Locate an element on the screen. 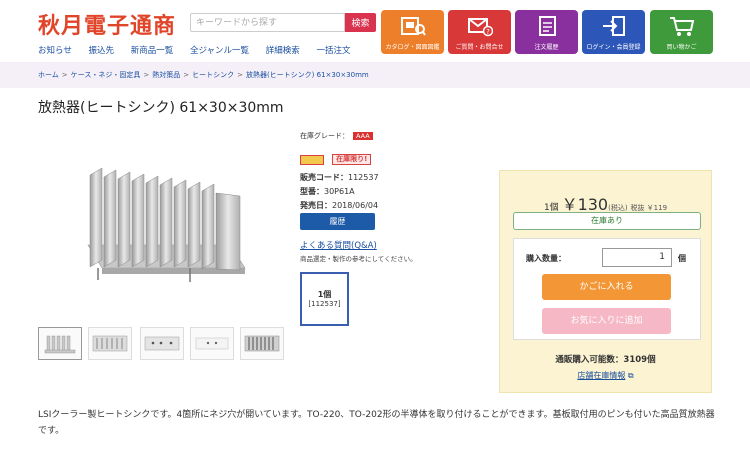 This screenshot has width=750, height=451. quantity-input: 1 is located at coordinates (637, 257).